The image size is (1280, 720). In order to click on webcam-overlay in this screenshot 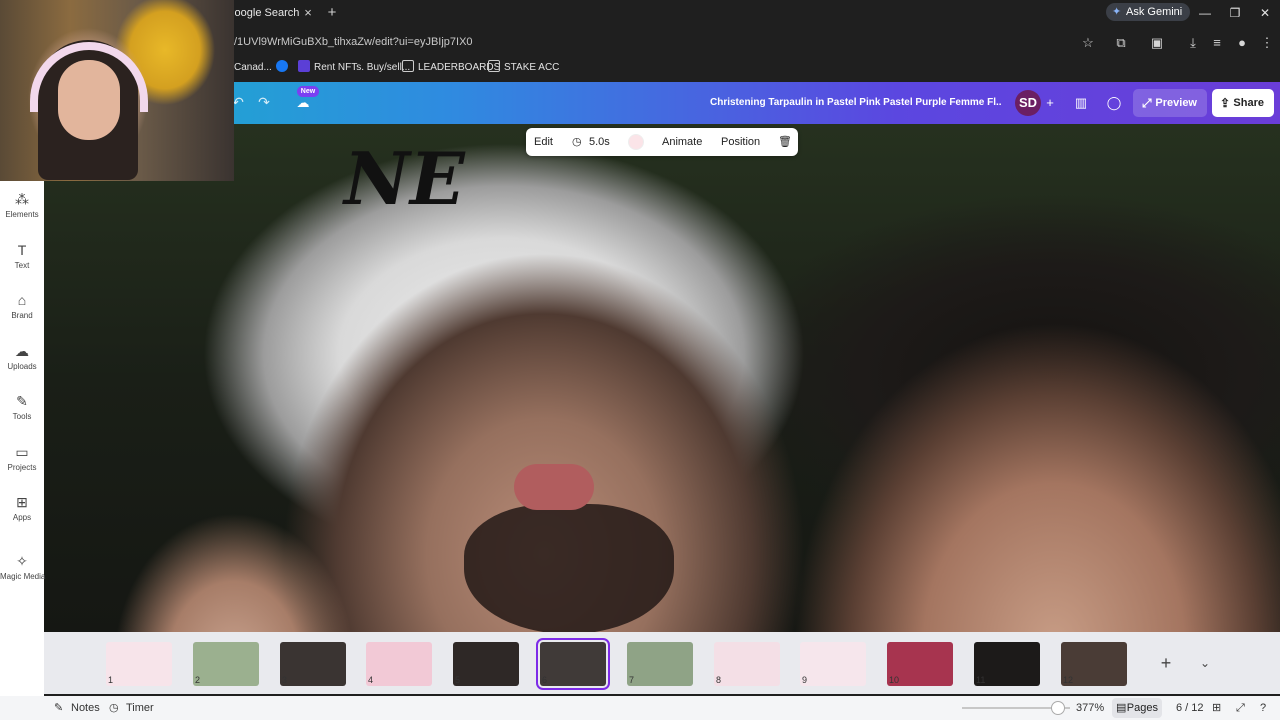, I will do `click(117, 90)`.